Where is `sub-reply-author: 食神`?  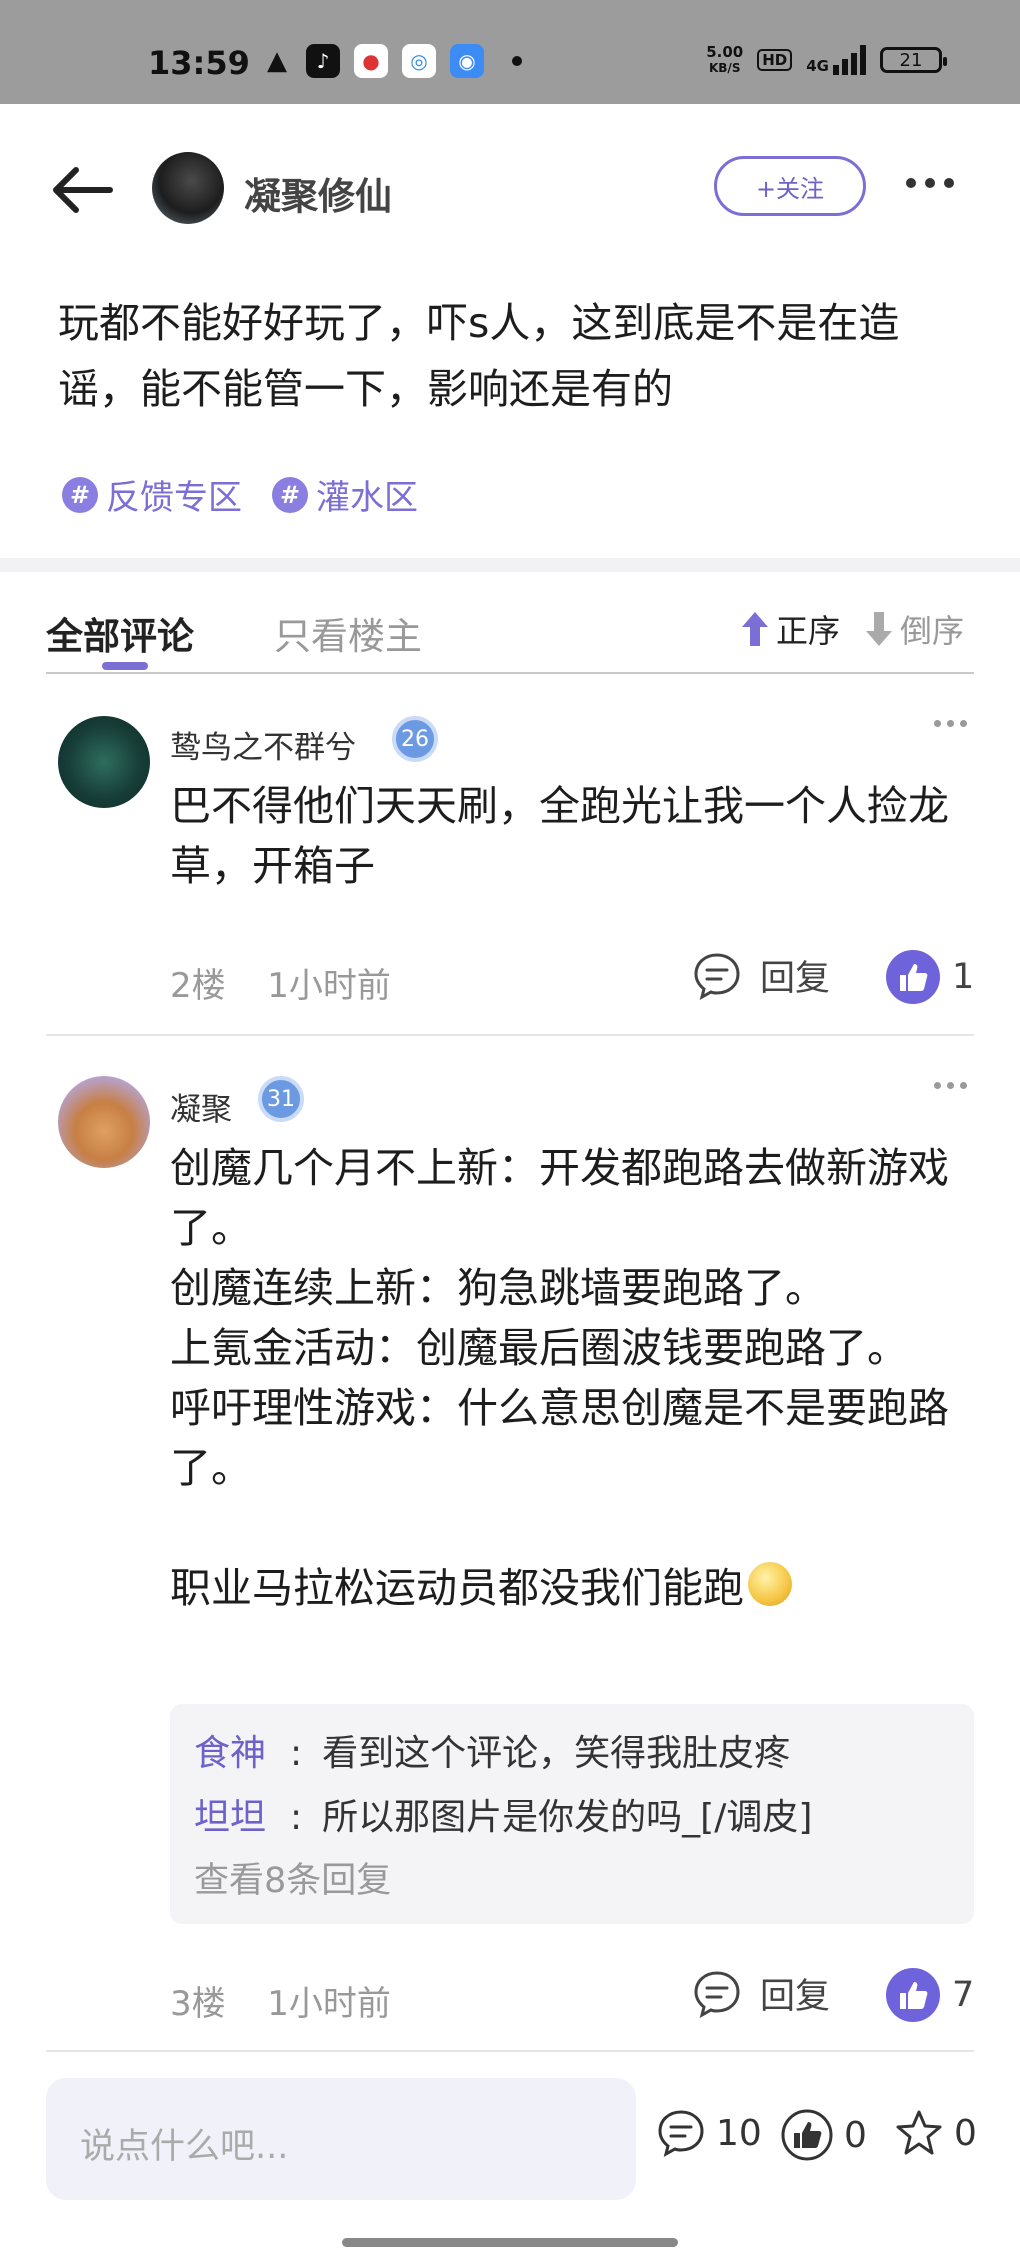
sub-reply-author: 食神 is located at coordinates (230, 1753).